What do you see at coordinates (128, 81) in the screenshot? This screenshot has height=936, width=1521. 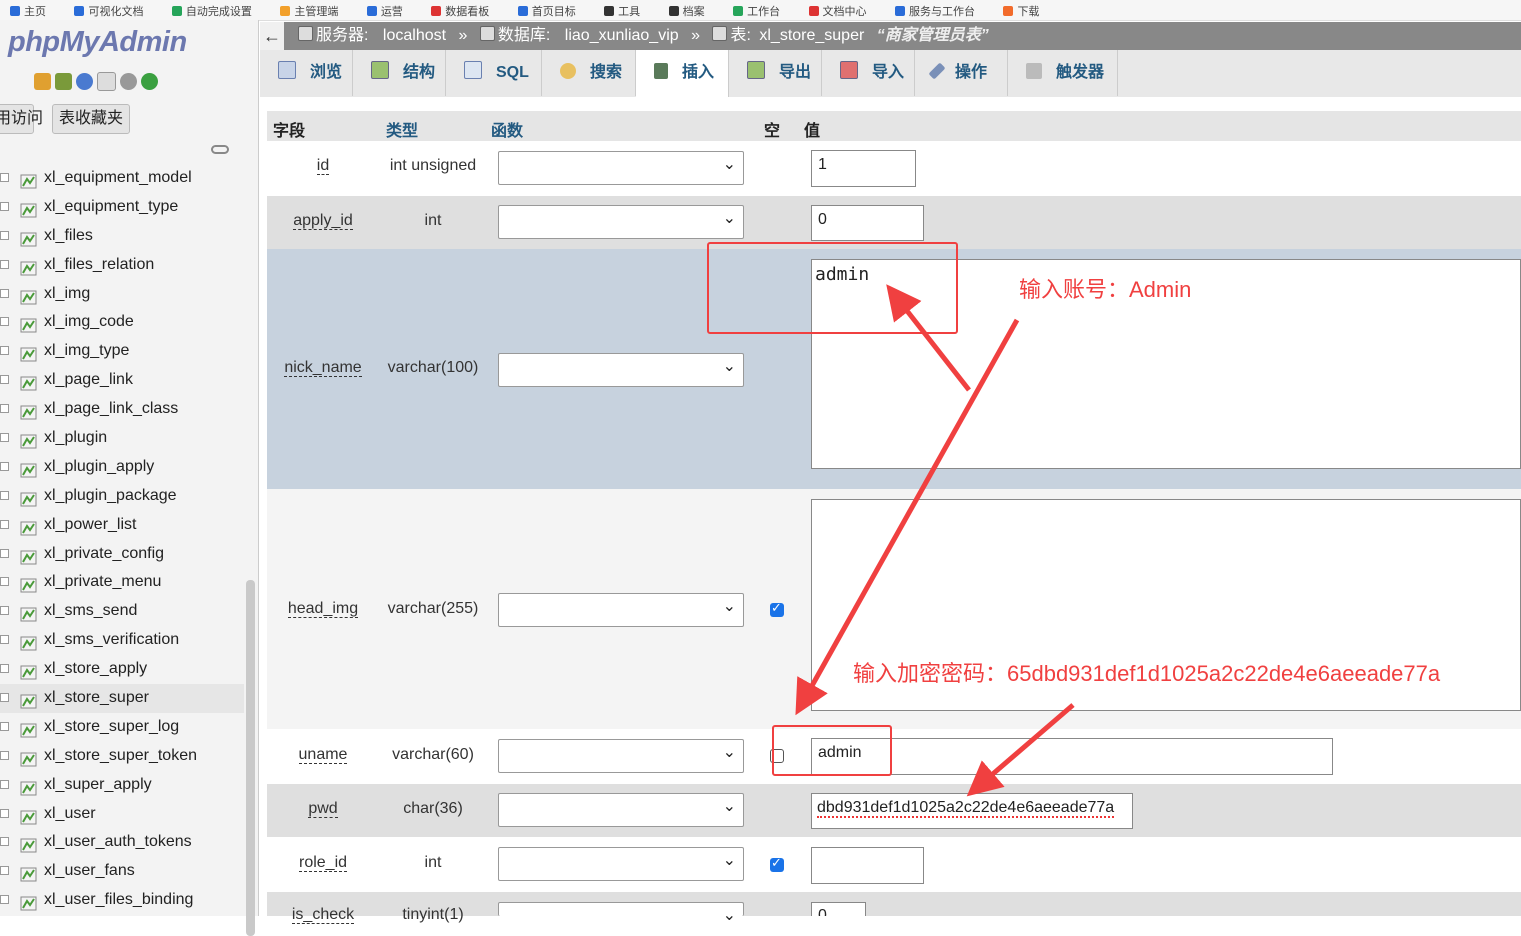 I see `gear-icon` at bounding box center [128, 81].